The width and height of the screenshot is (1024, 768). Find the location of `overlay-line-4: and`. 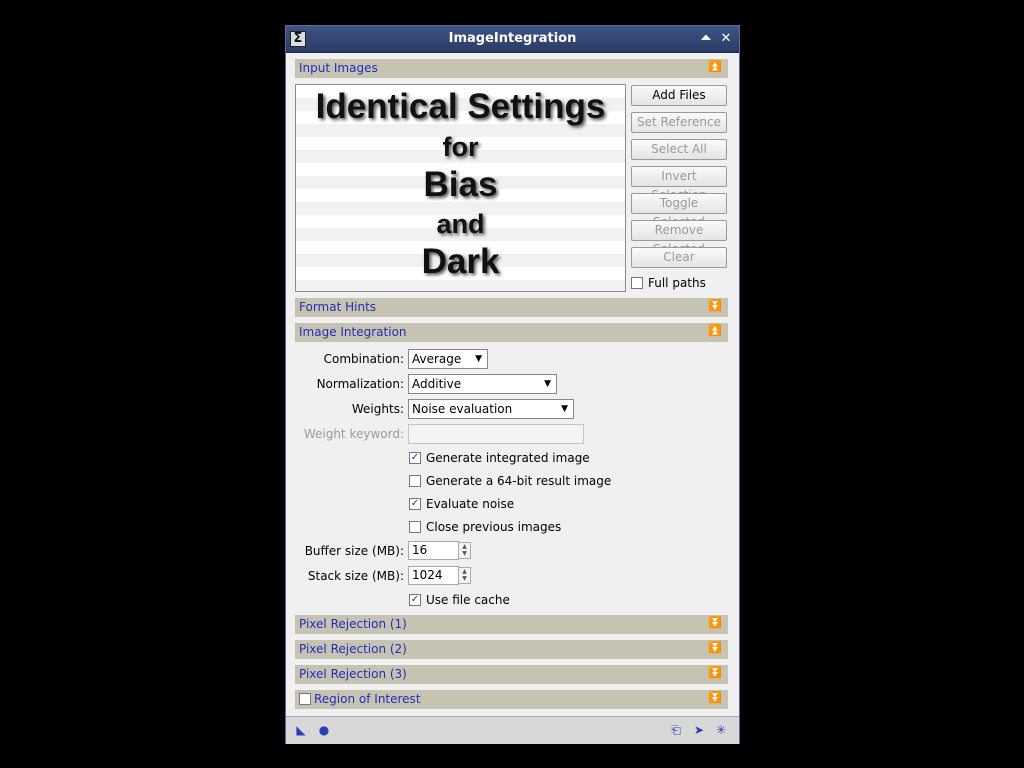

overlay-line-4: and is located at coordinates (460, 224).